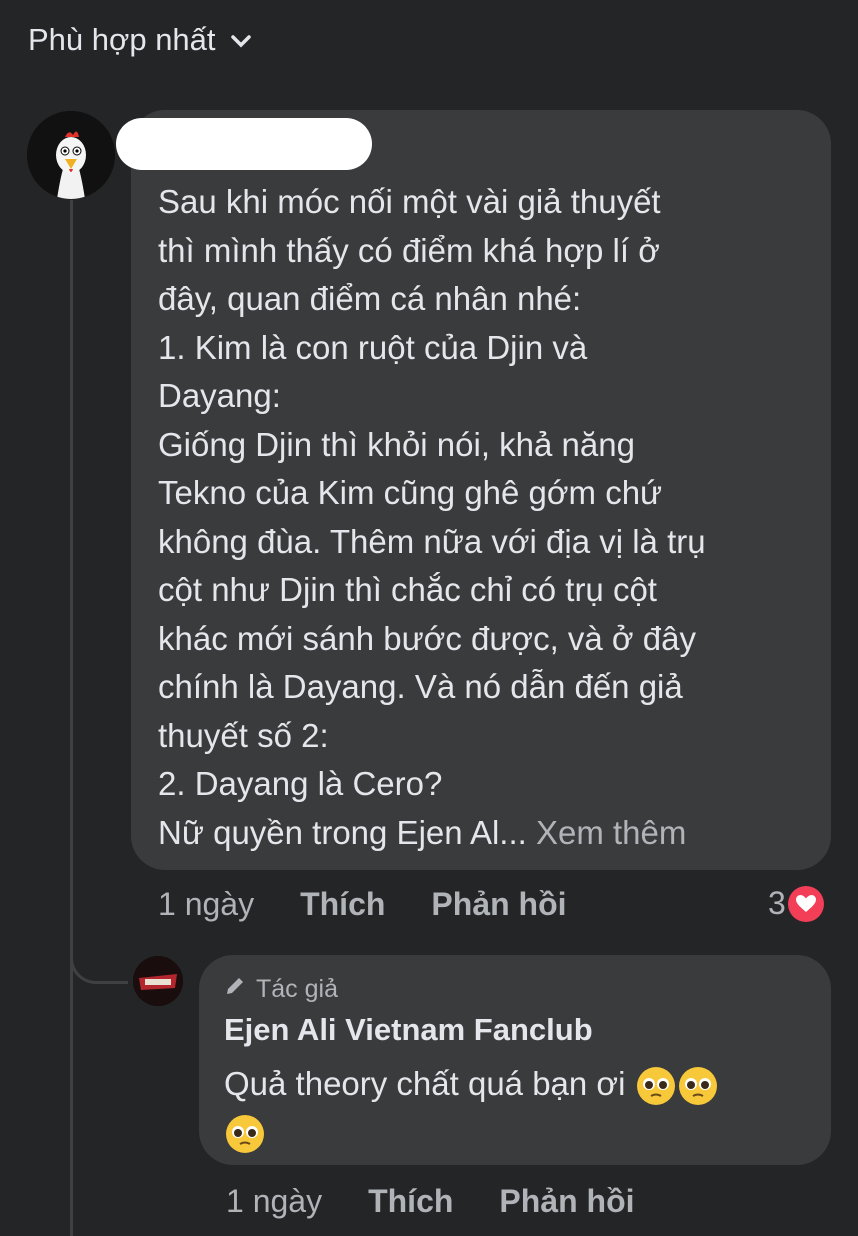  I want to click on reply-like-button: Thích, so click(410, 1201).